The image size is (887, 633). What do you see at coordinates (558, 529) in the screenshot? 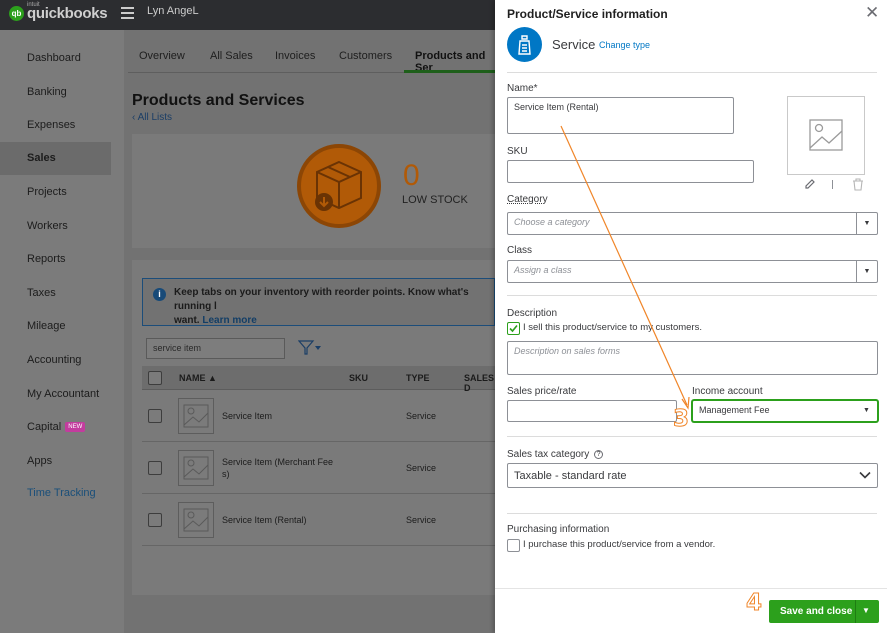
I see `purchasing-label: Purchasing information` at bounding box center [558, 529].